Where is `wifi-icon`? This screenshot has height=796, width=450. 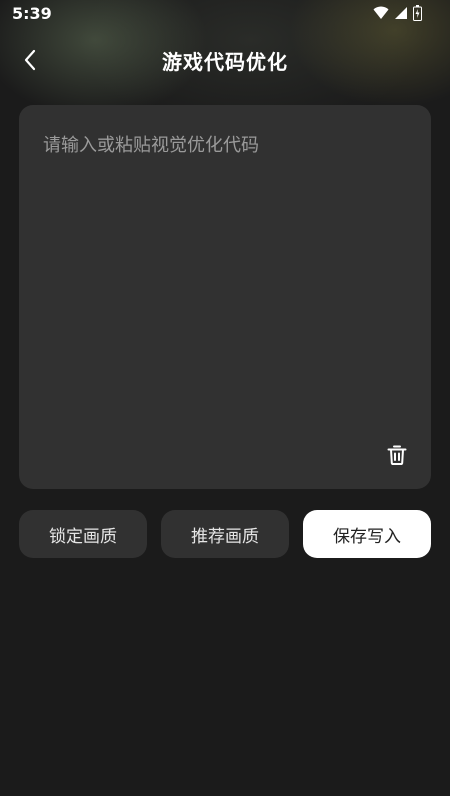 wifi-icon is located at coordinates (381, 12).